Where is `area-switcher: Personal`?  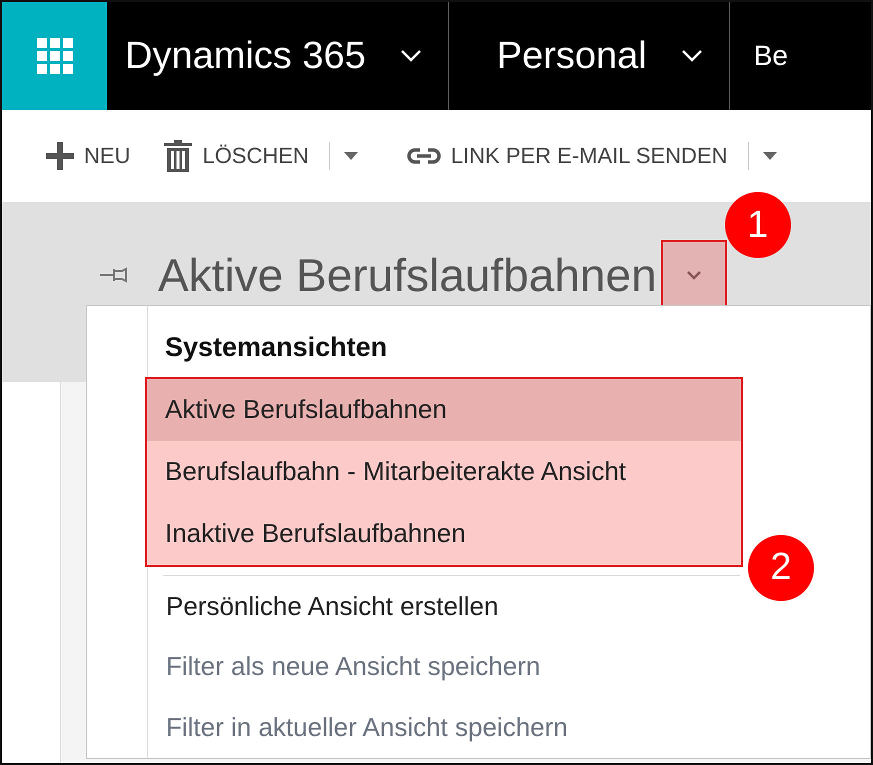
area-switcher: Personal is located at coordinates (589, 56).